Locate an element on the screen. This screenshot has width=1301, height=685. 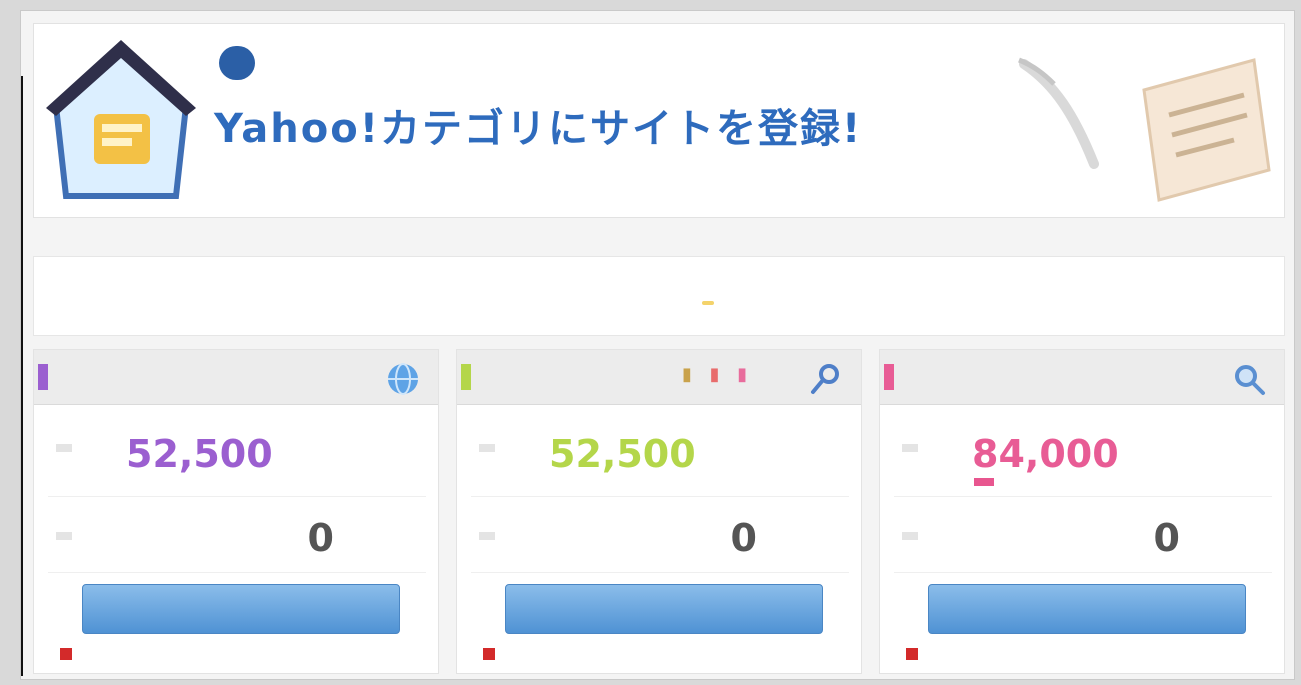
price-value: 84,000 is located at coordinates (1045, 454).